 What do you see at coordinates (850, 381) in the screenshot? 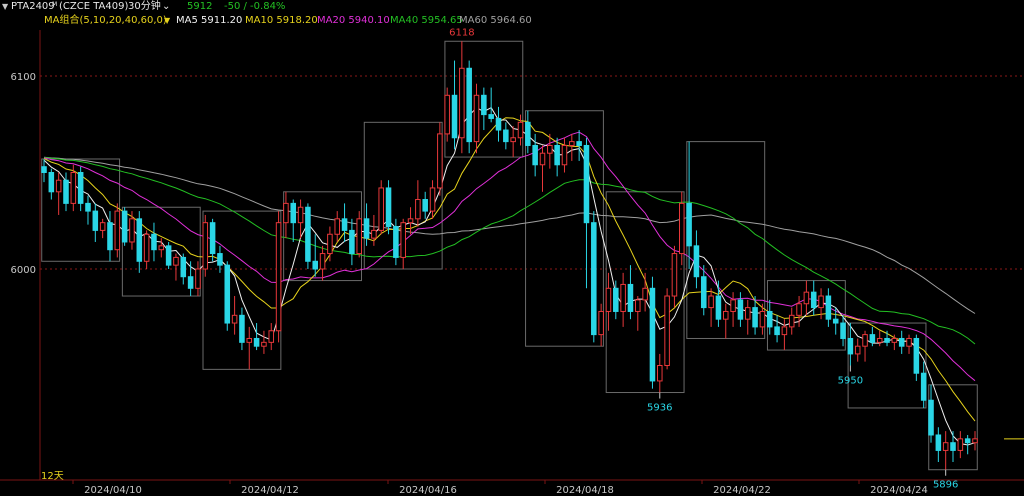
I see `low-price-label: 5950` at bounding box center [850, 381].